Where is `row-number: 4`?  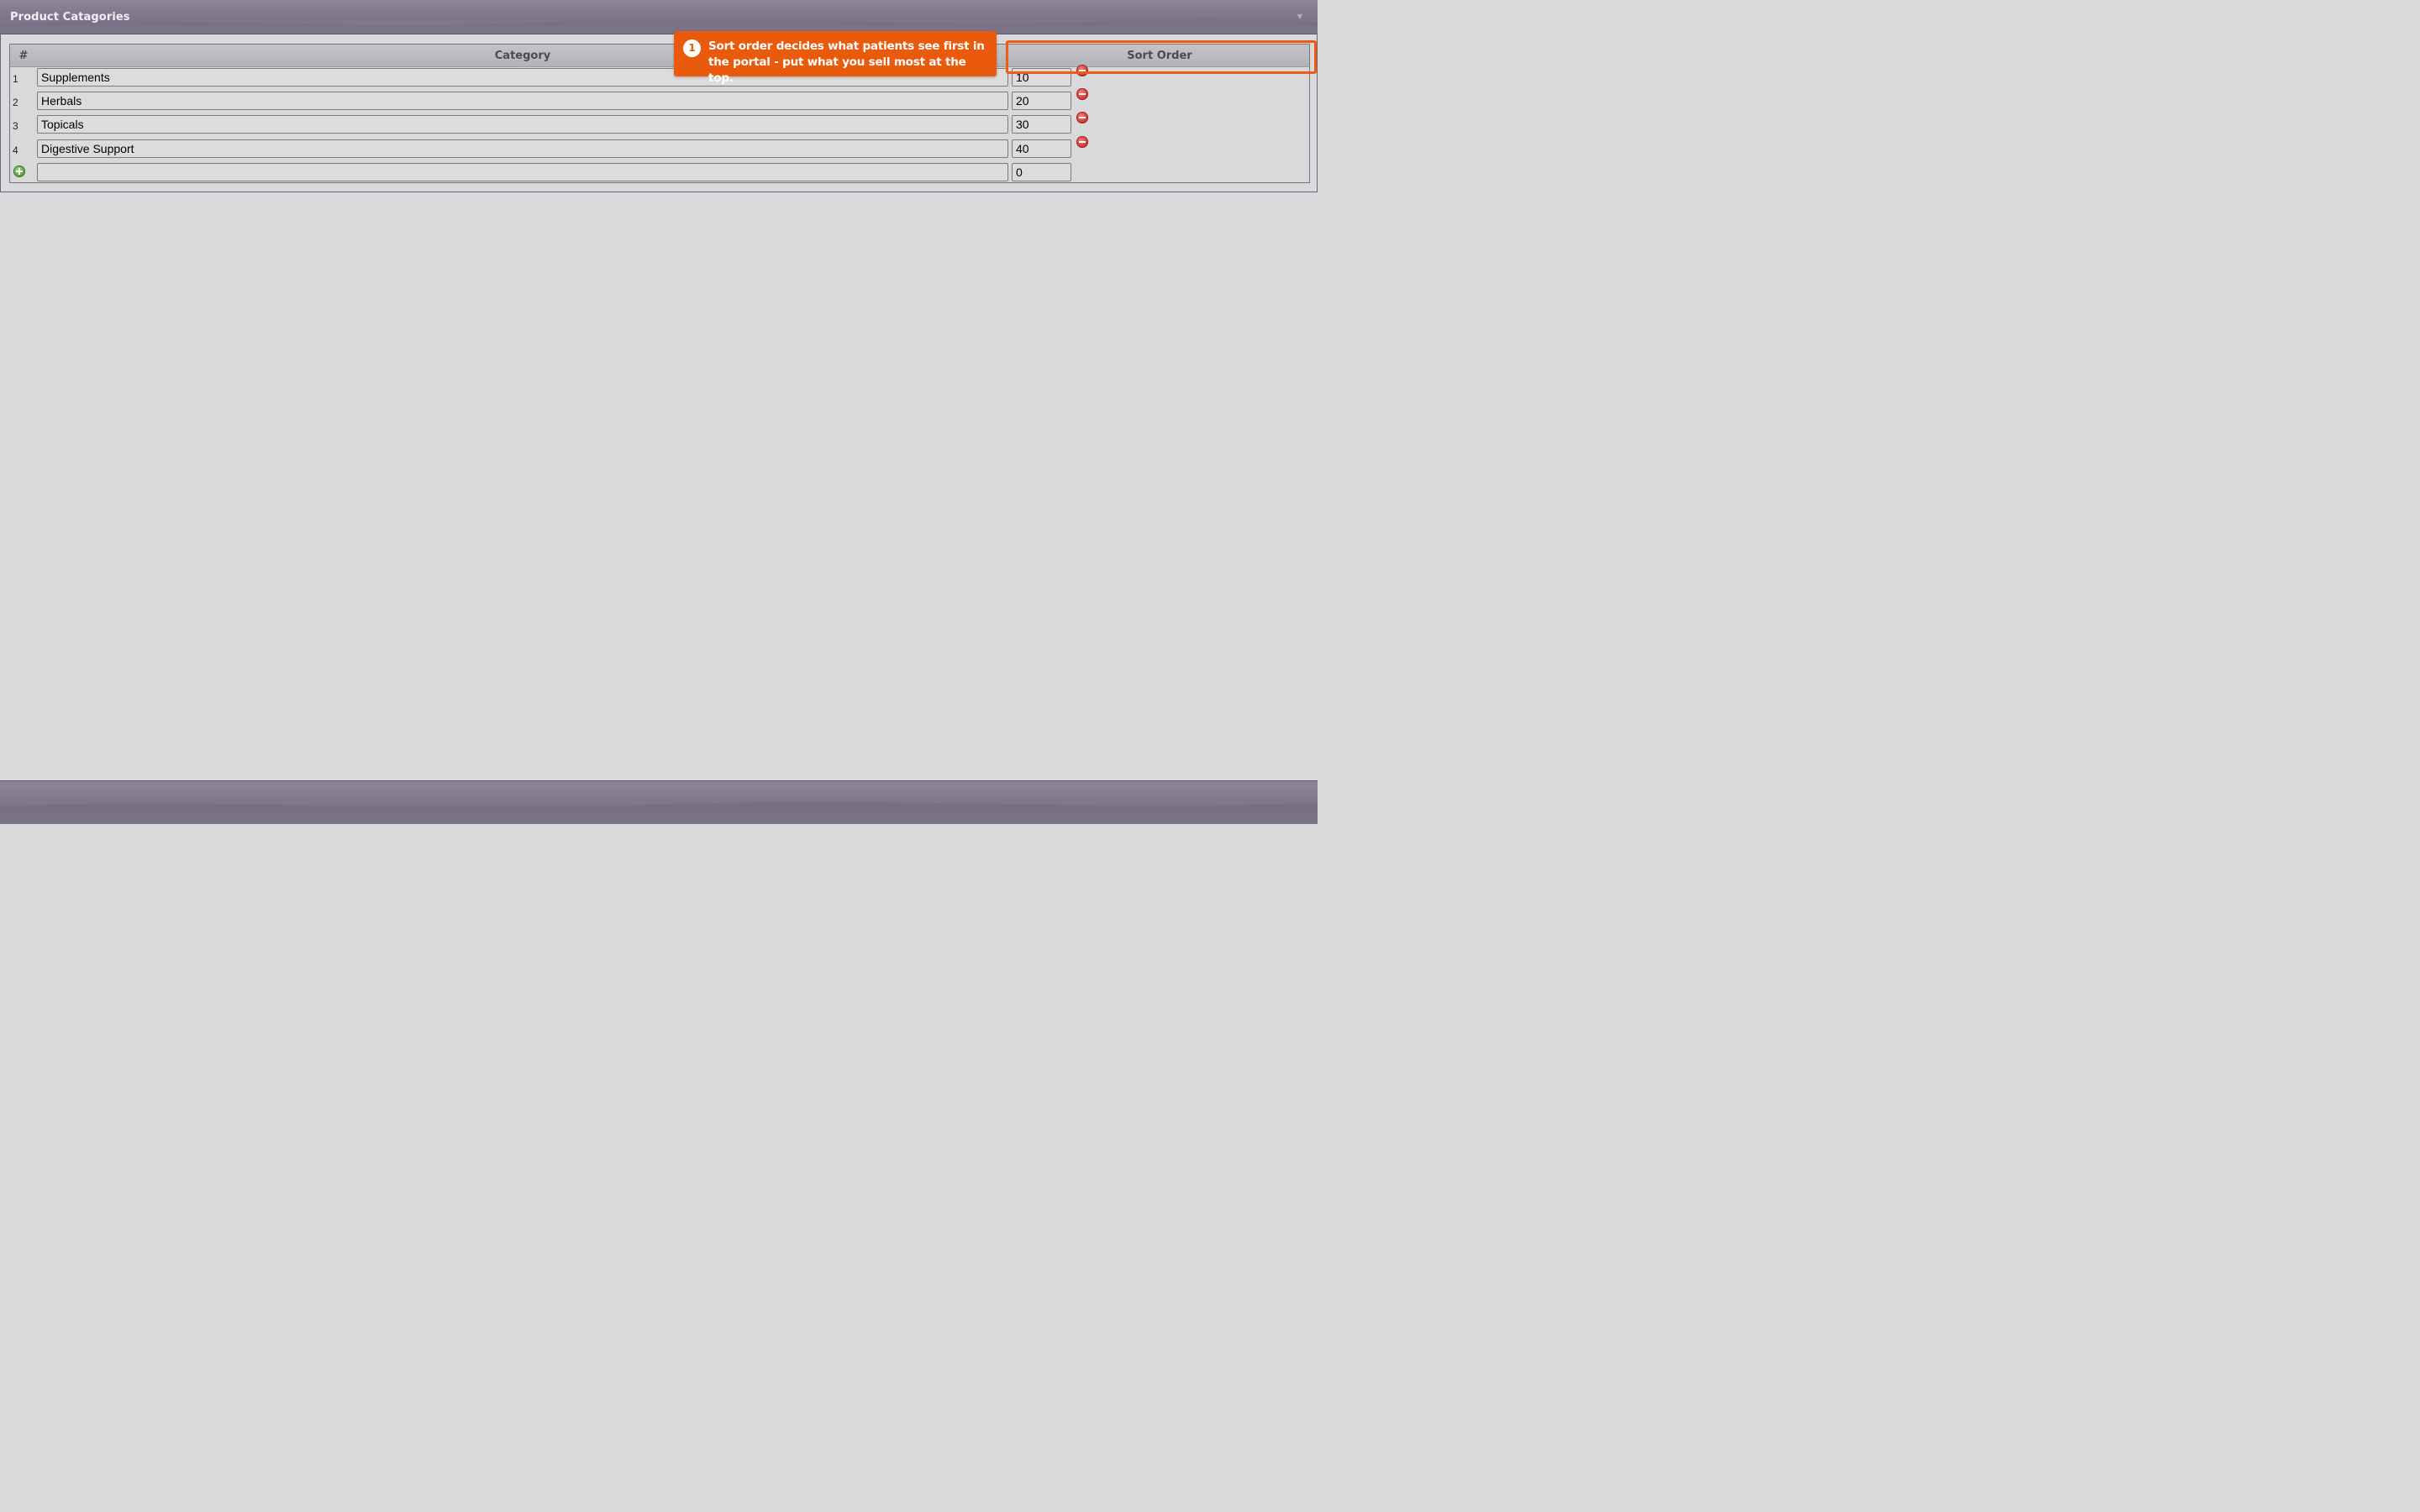
row-number: 4 is located at coordinates (15, 150).